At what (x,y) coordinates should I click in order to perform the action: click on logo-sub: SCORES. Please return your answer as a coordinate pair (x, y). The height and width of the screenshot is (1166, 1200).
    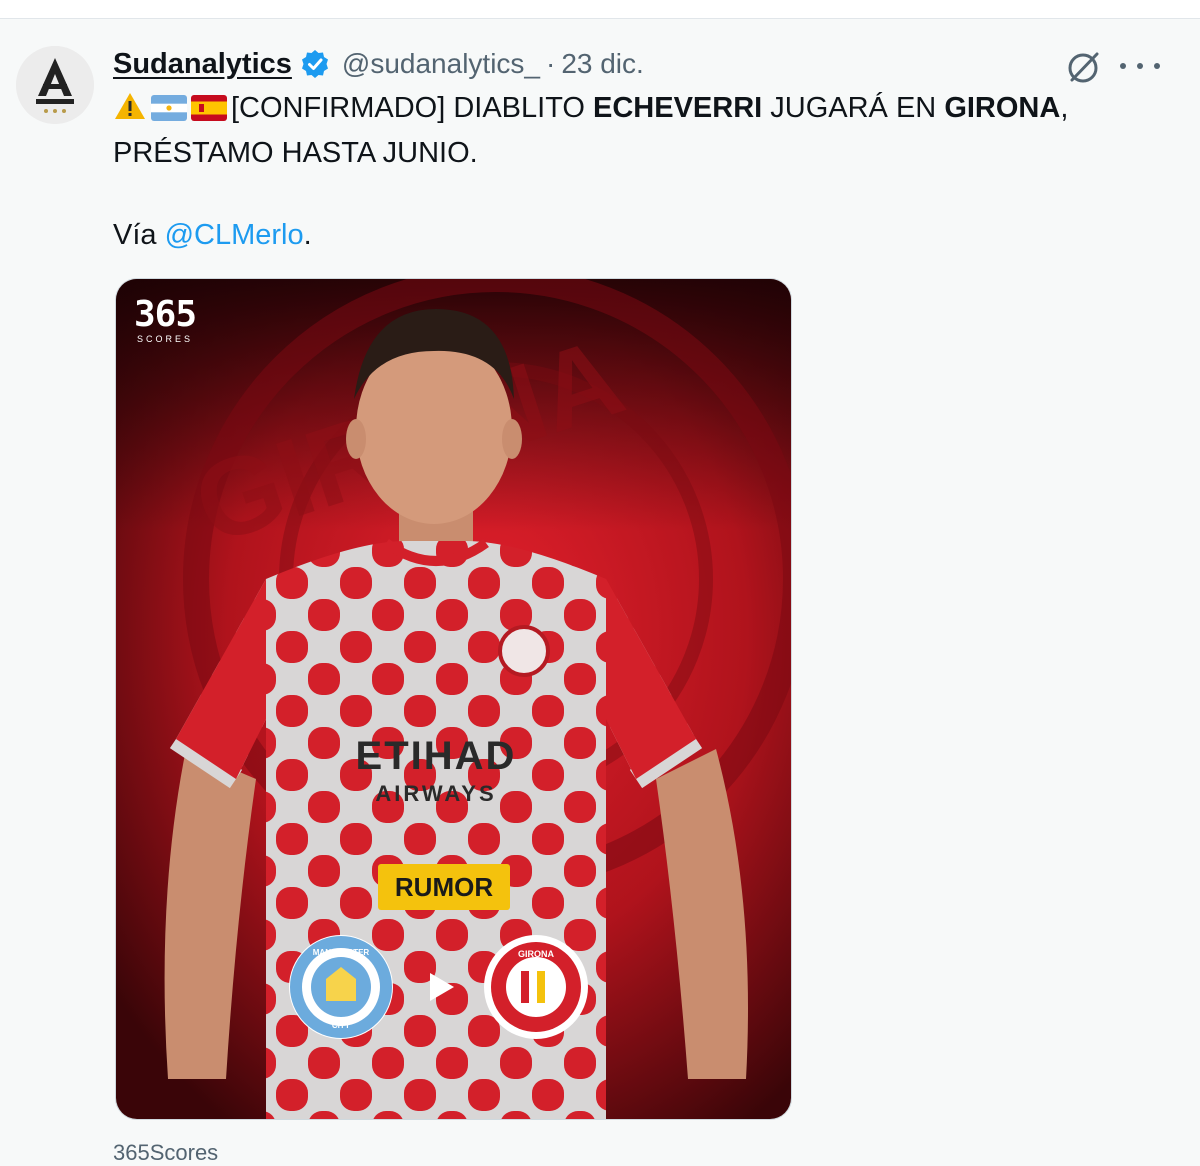
    Looking at the image, I should click on (165, 339).